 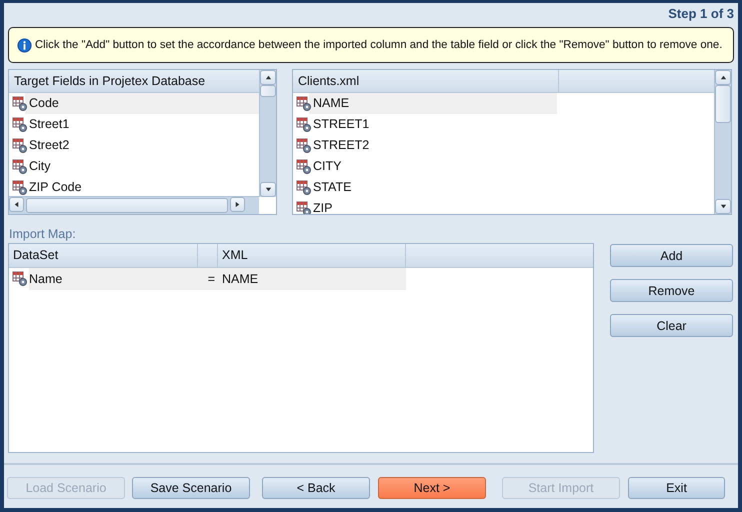 What do you see at coordinates (237, 204) in the screenshot?
I see `scroll-right-icon` at bounding box center [237, 204].